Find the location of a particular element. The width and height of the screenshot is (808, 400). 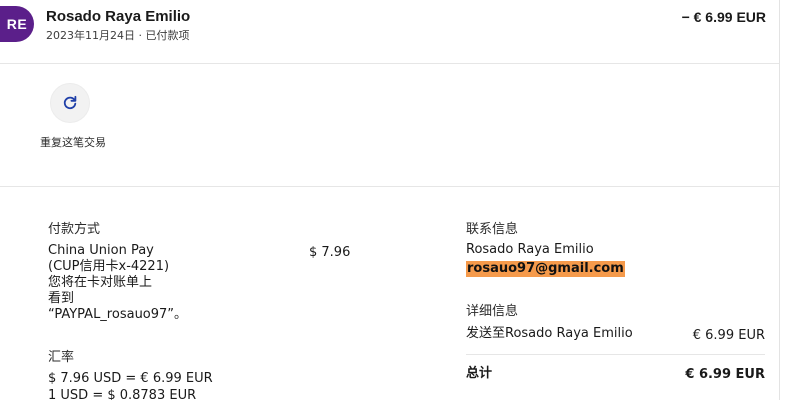

total-label: 总计 is located at coordinates (479, 373).